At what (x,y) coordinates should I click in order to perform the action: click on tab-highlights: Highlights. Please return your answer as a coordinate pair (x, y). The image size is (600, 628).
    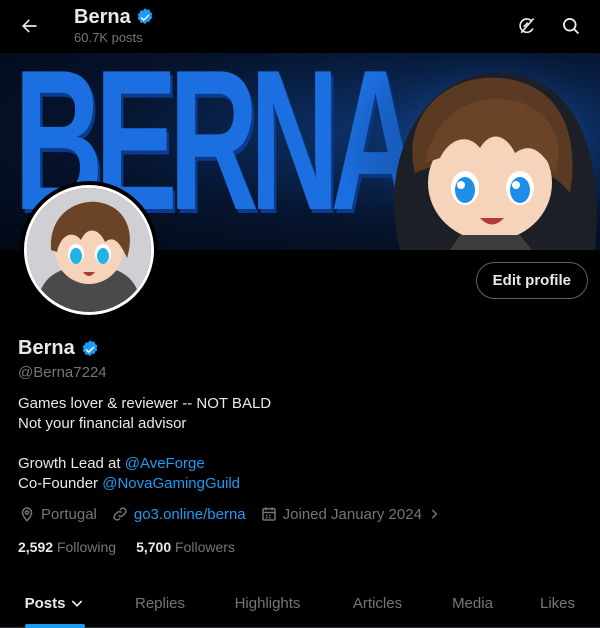
    Looking at the image, I should click on (267, 603).